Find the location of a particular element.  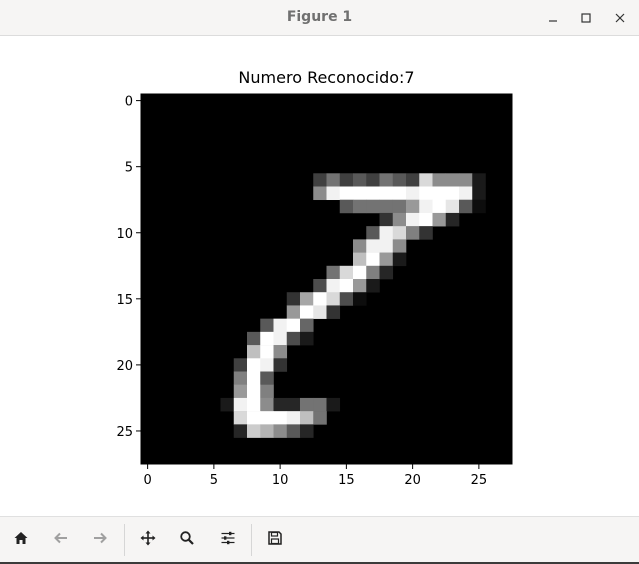

x-tick-label: 15 is located at coordinates (346, 480).